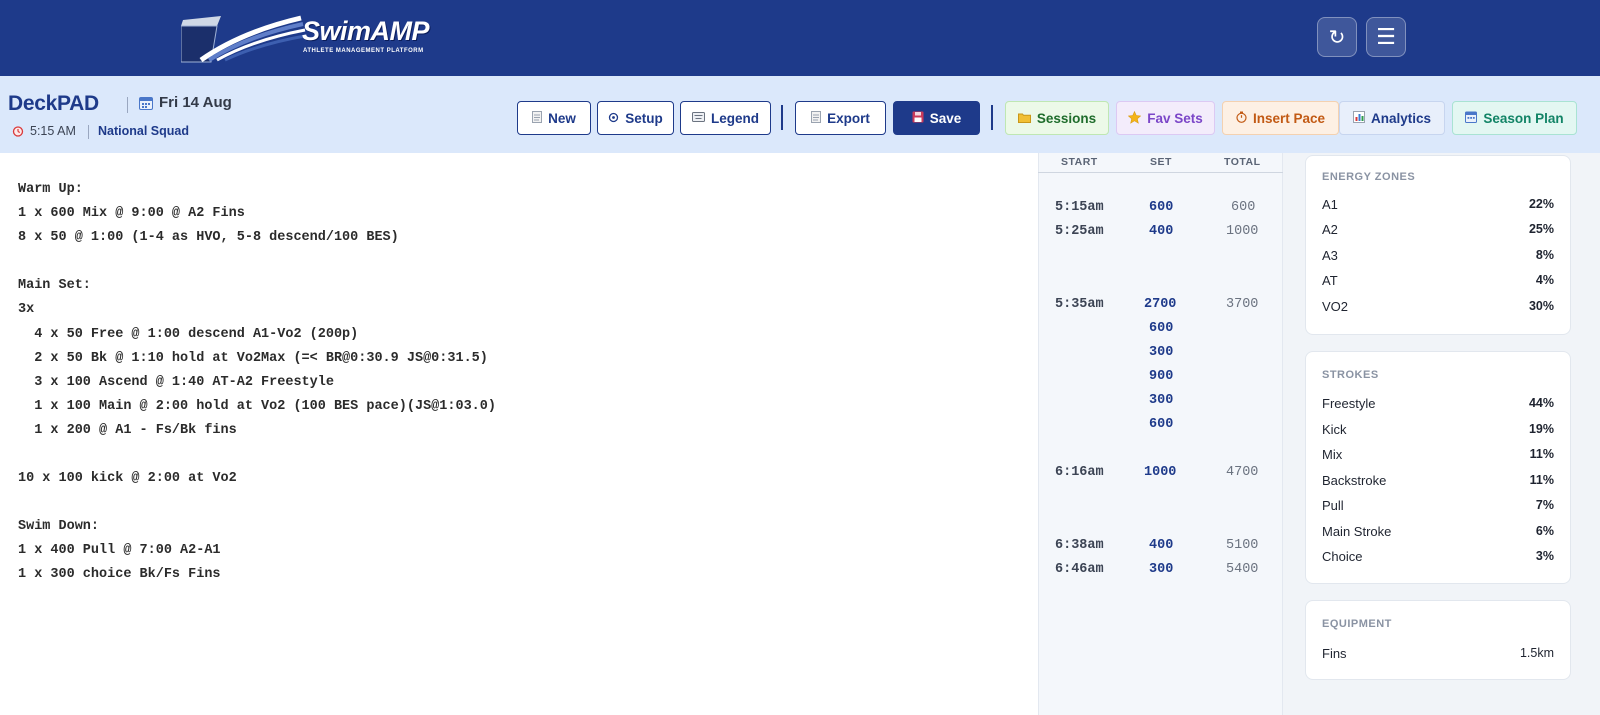 The height and width of the screenshot is (715, 1600). Describe the element at coordinates (366, 31) in the screenshot. I see `logo-text: SwimAMP` at that location.